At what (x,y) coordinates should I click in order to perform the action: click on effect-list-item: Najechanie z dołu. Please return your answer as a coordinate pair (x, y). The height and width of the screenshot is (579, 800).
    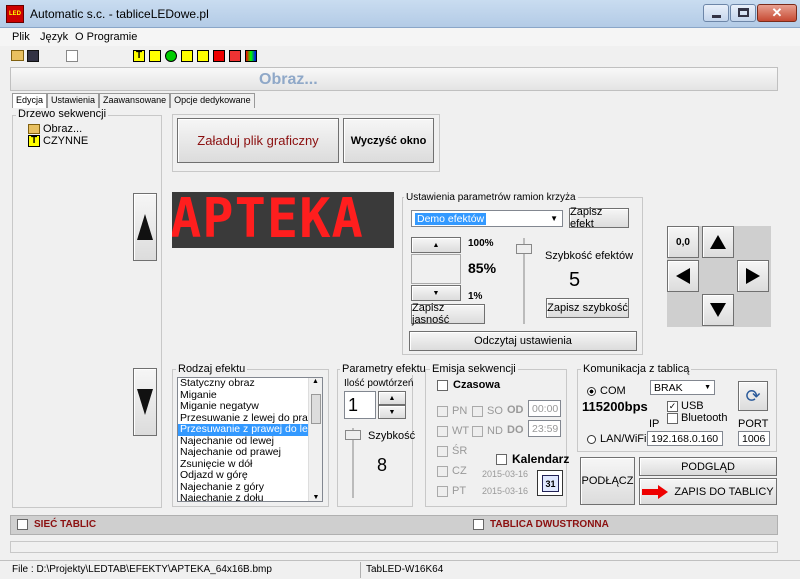
    Looking at the image, I should click on (243, 496).